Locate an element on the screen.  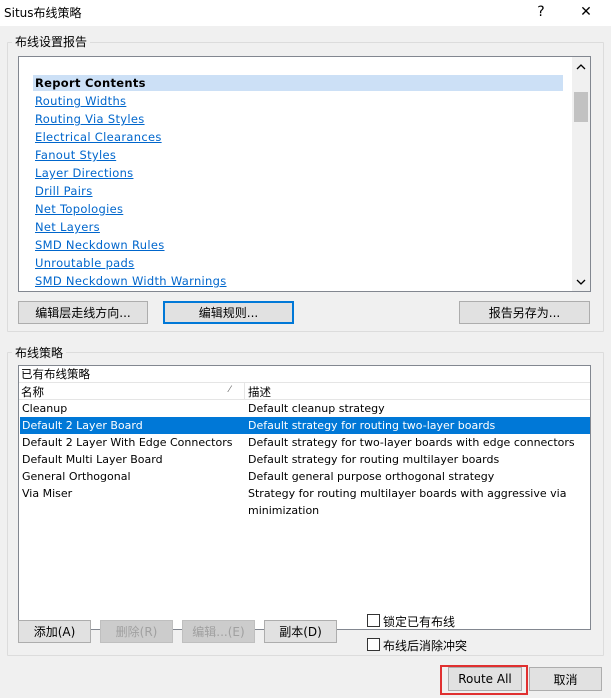
row-name: General Orthogonal is located at coordinates (76, 476).